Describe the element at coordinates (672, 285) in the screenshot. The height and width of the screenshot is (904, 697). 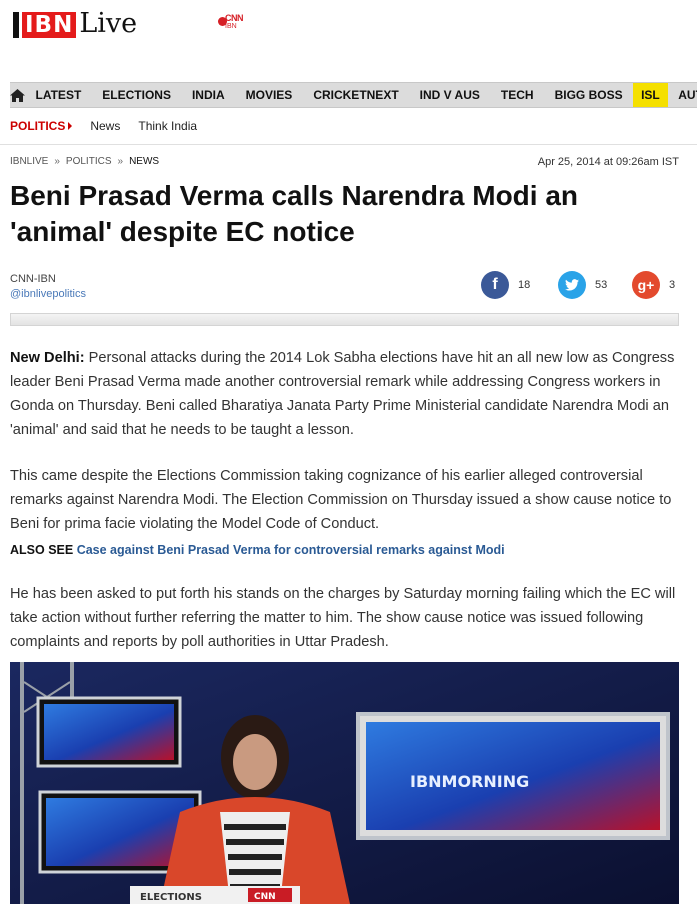
I see `google-plus-share-count: 3` at that location.